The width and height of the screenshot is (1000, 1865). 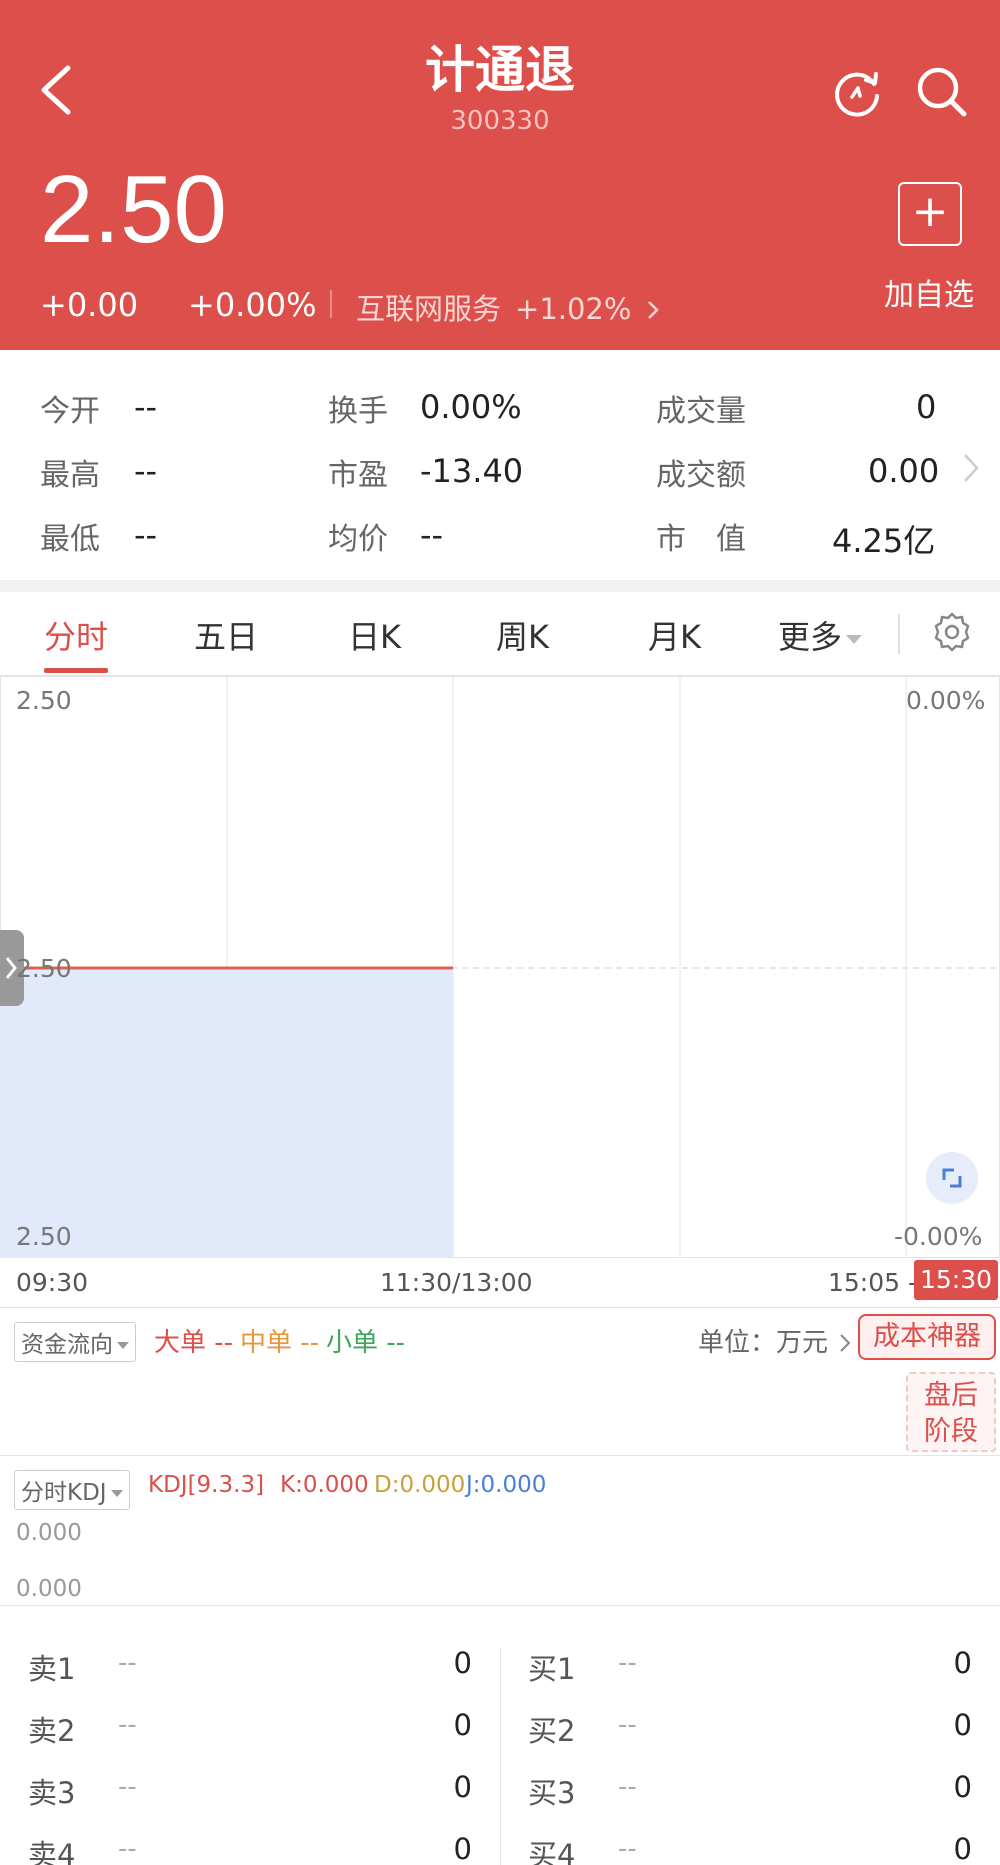 I want to click on chart-tabs: 分时 五日 日K 周K 月K 更多, so click(x=500, y=634).